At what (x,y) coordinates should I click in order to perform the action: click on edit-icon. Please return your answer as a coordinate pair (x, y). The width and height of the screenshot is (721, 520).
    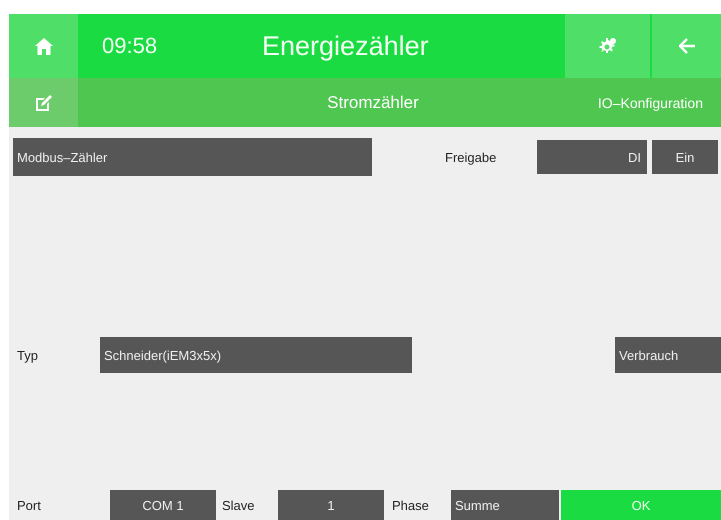
    Looking at the image, I should click on (44, 102).